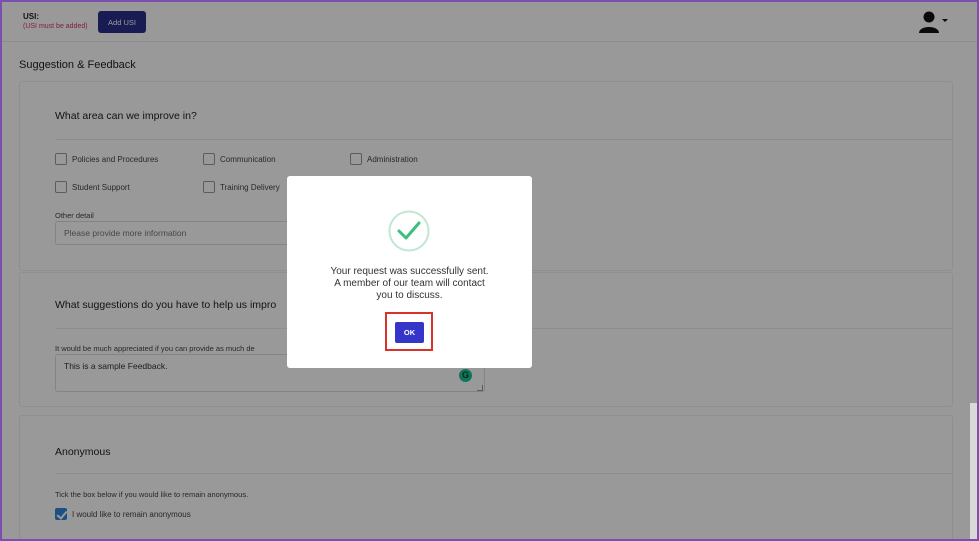 The height and width of the screenshot is (541, 979). I want to click on scrollbar-thumb, so click(973, 471).